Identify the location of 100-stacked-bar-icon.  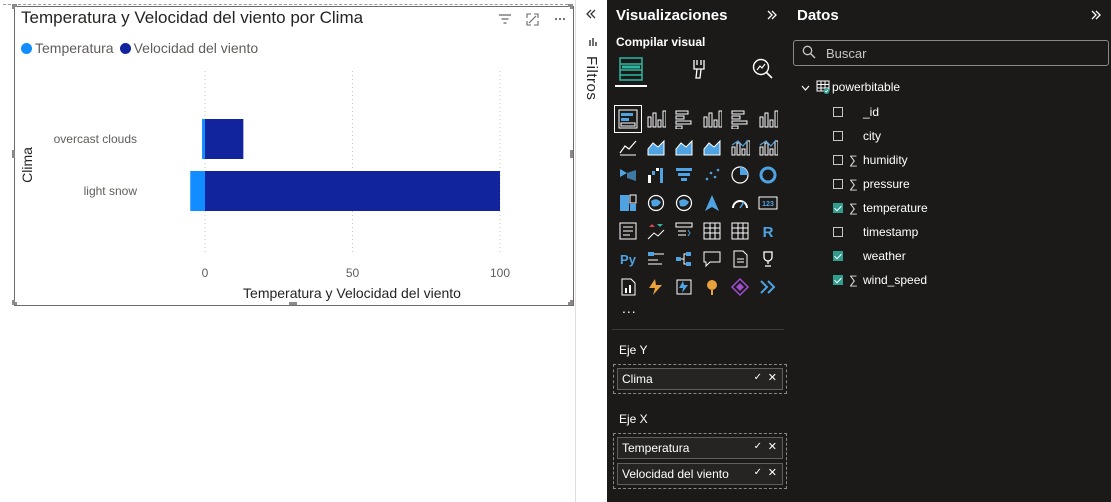
(740, 119).